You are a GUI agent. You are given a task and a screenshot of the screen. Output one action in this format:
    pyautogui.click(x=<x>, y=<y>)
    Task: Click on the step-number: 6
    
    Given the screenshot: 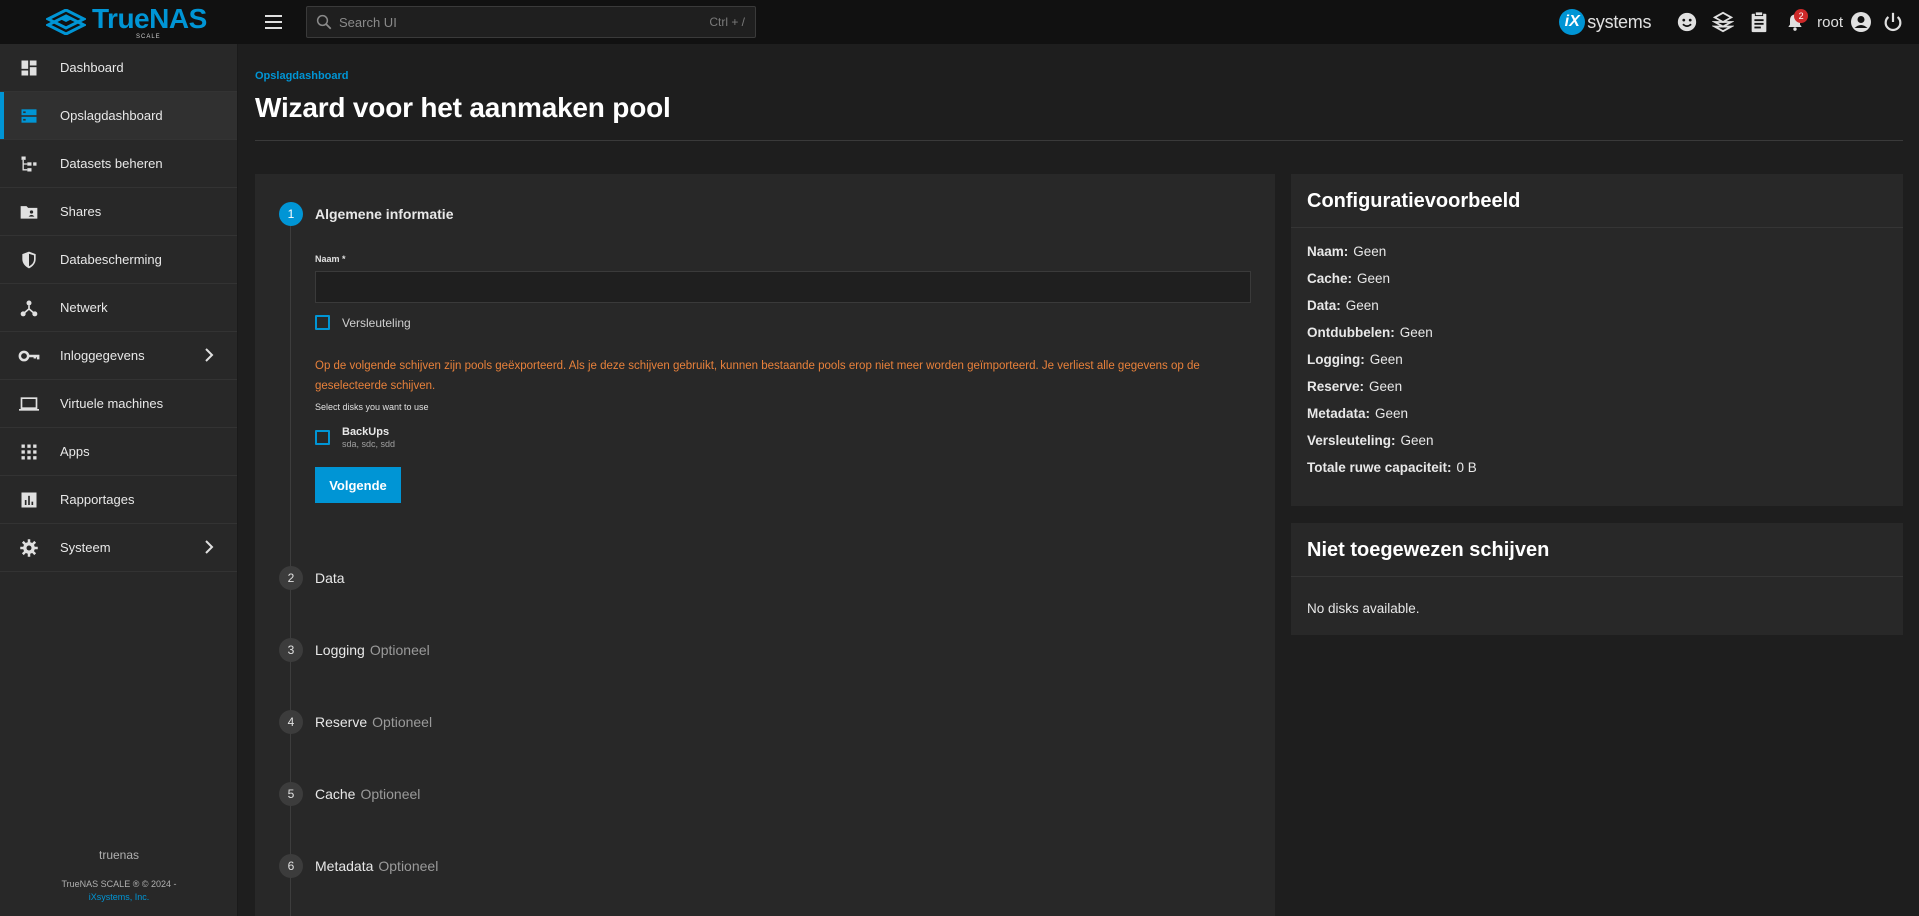 What is the action you would take?
    pyautogui.click(x=291, y=866)
    